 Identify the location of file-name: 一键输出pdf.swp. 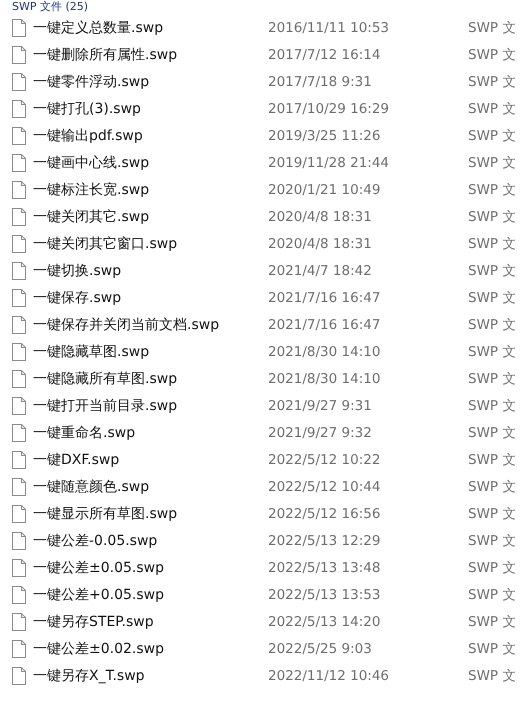
(150, 135).